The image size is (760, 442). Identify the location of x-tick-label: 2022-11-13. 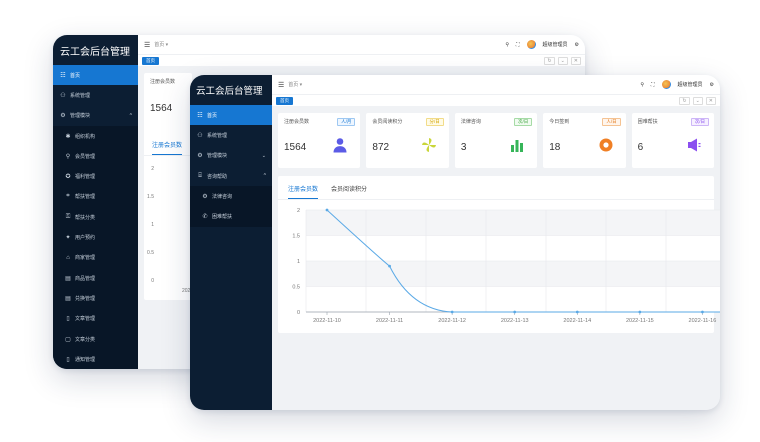
(515, 321).